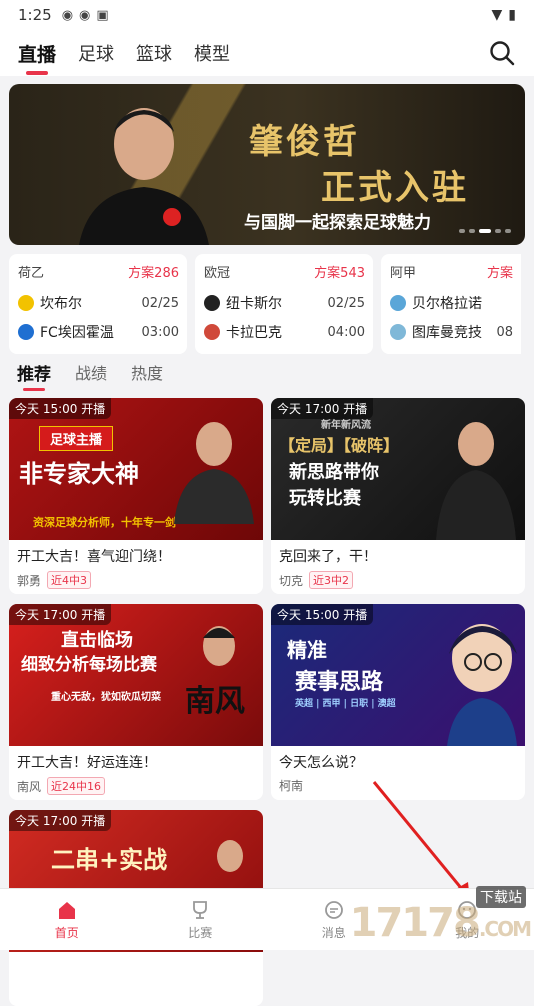 This screenshot has width=534, height=1006. I want to click on character-illustration, so click(480, 680).